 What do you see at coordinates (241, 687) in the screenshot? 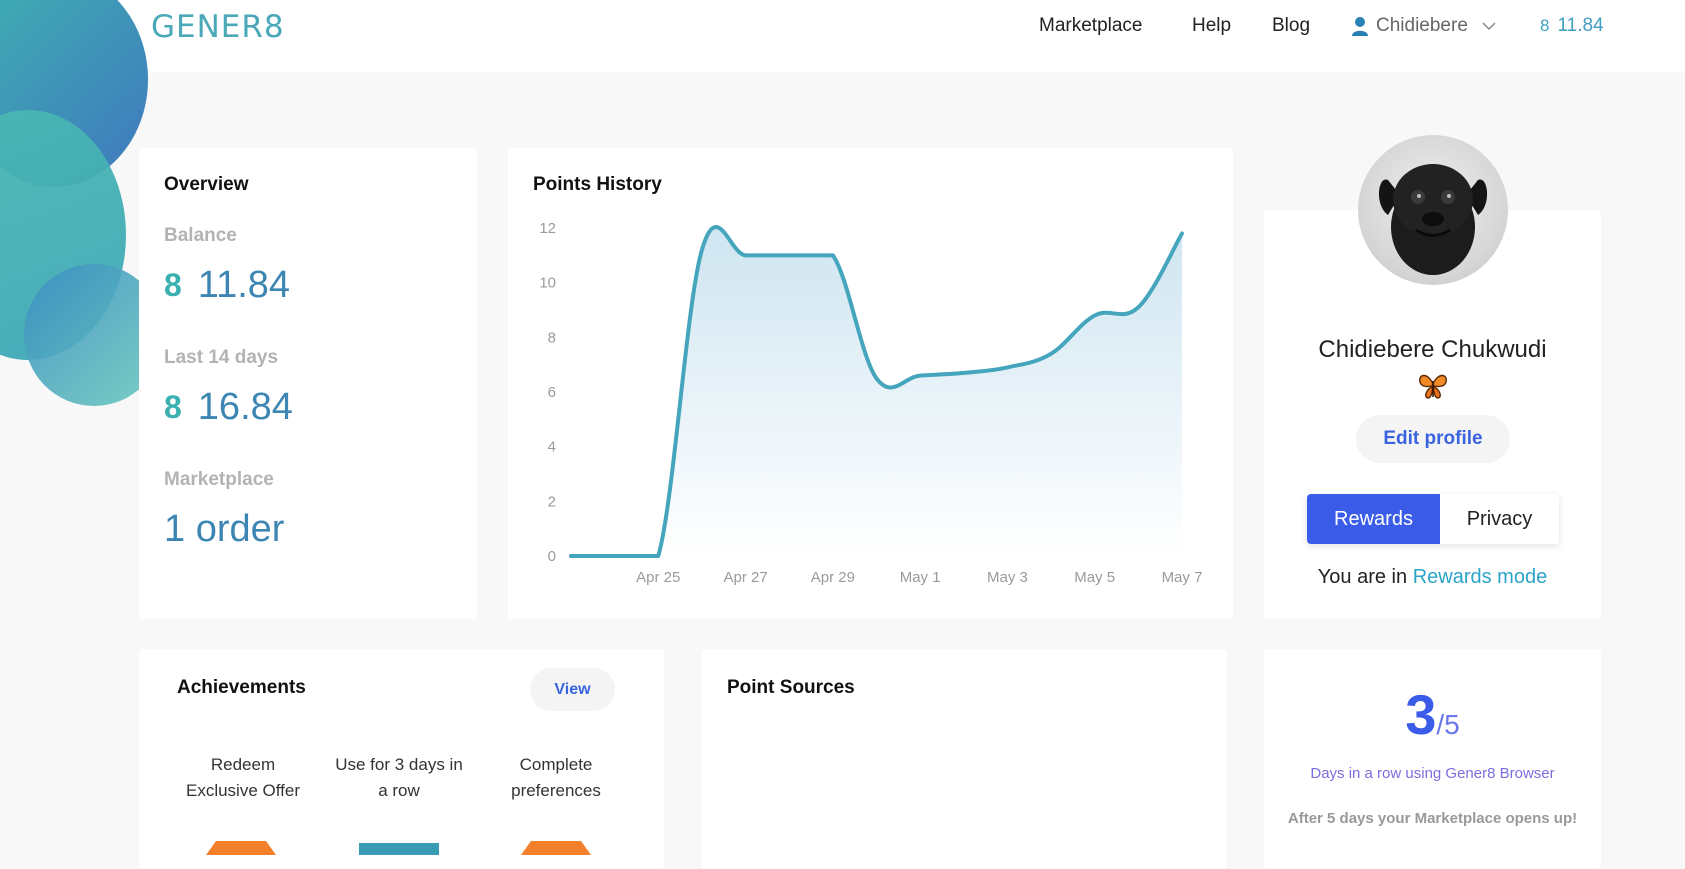
I see `achievements-title: Achievements` at bounding box center [241, 687].